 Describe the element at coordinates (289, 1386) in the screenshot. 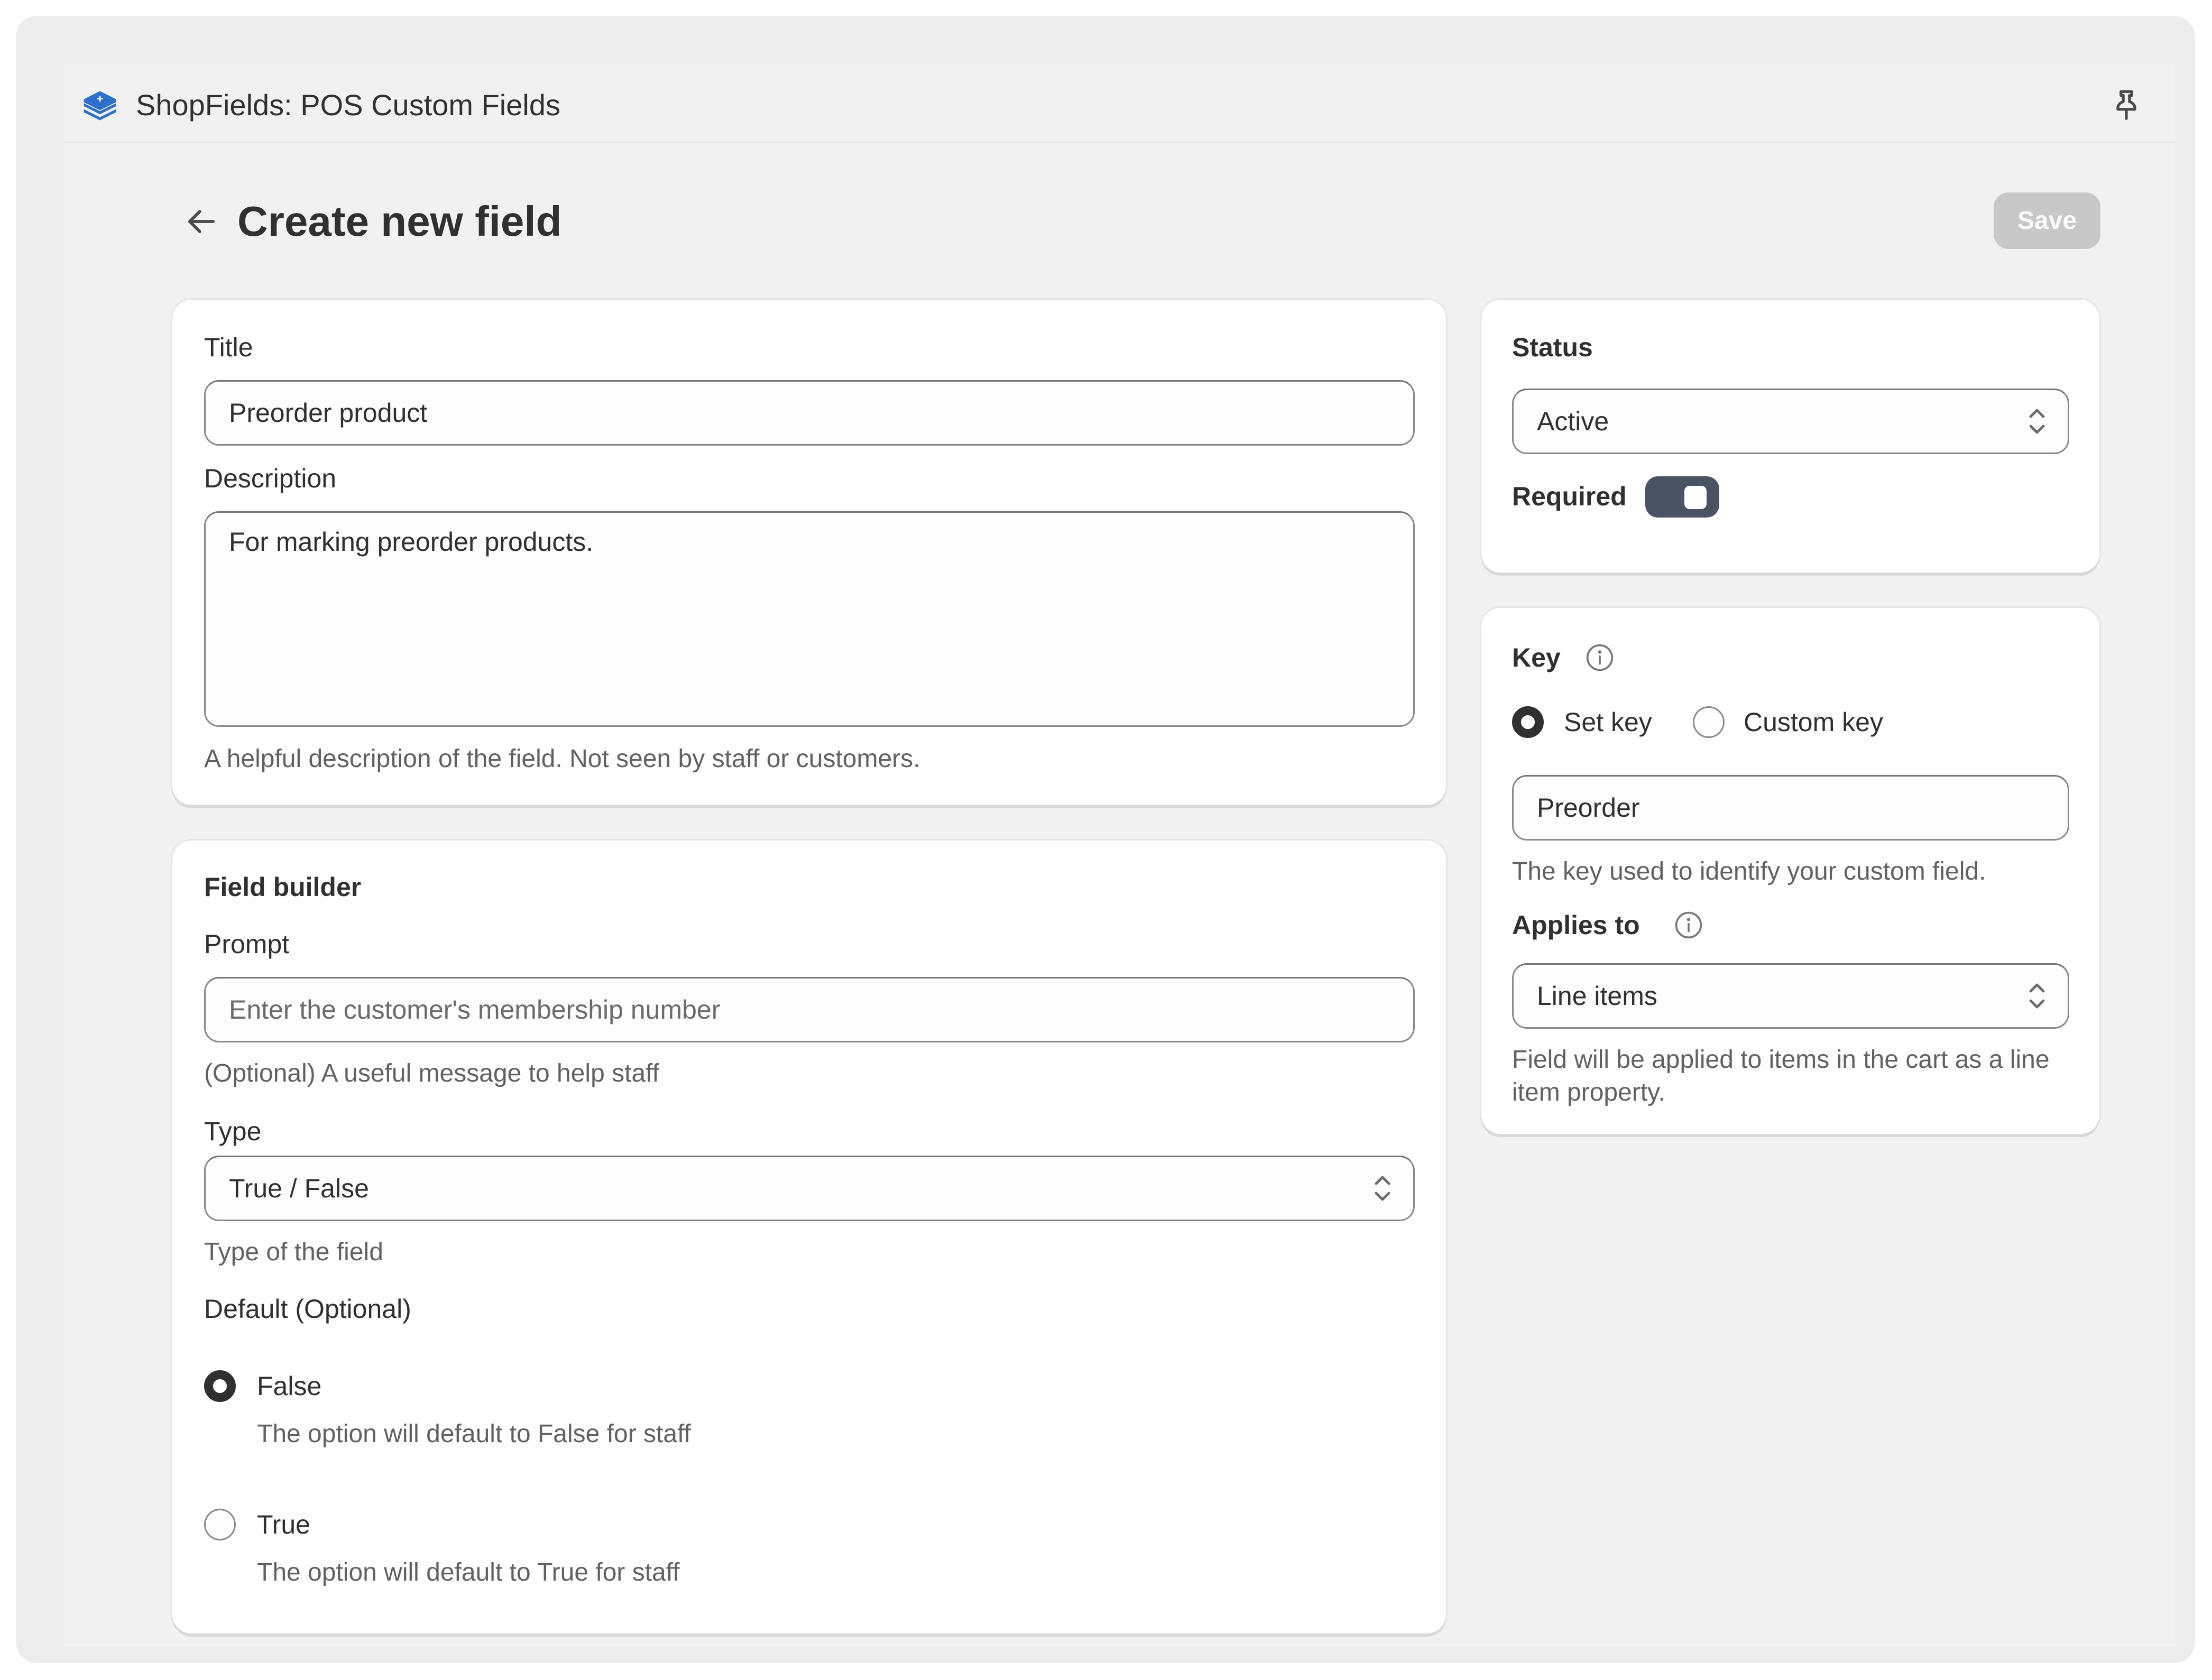

I see `default-false-label: False` at that location.